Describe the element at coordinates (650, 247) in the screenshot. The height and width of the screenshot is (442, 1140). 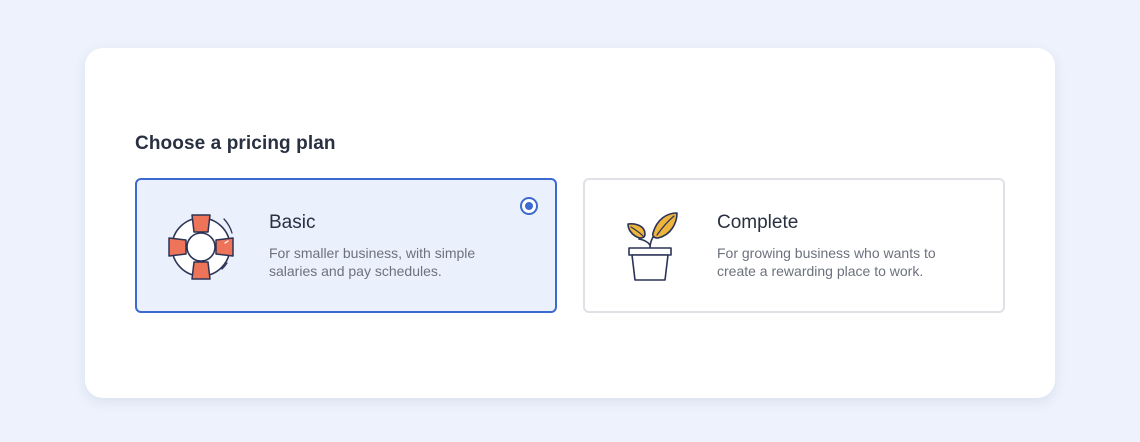
I see `potted-plant-icon` at that location.